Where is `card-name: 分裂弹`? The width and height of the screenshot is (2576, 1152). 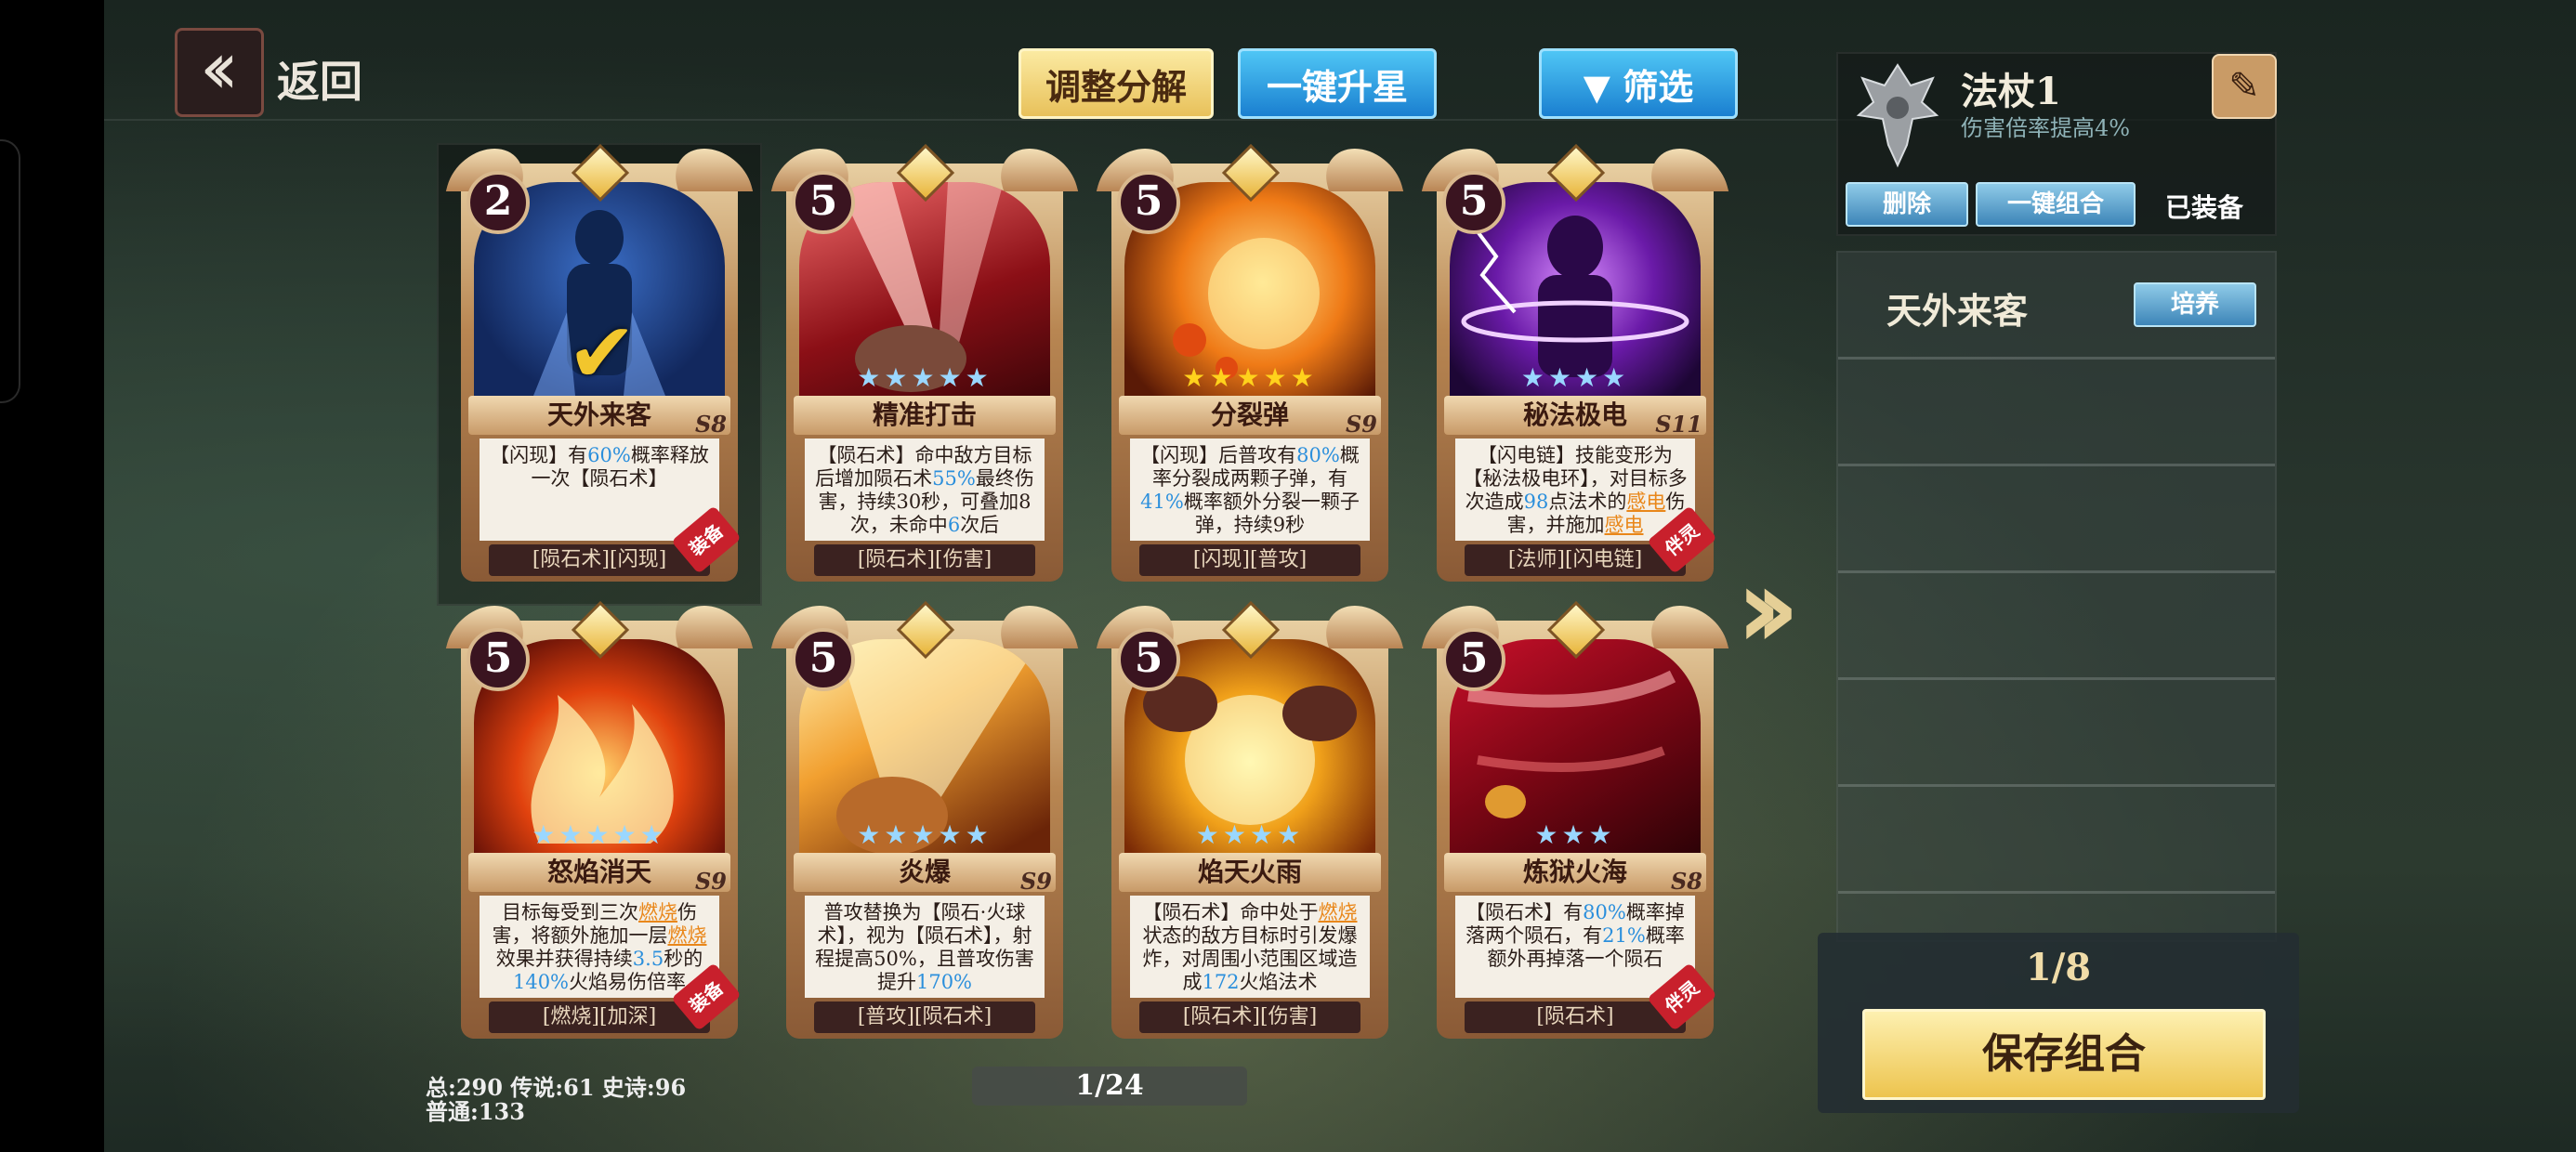
card-name: 分裂弹 is located at coordinates (1250, 415).